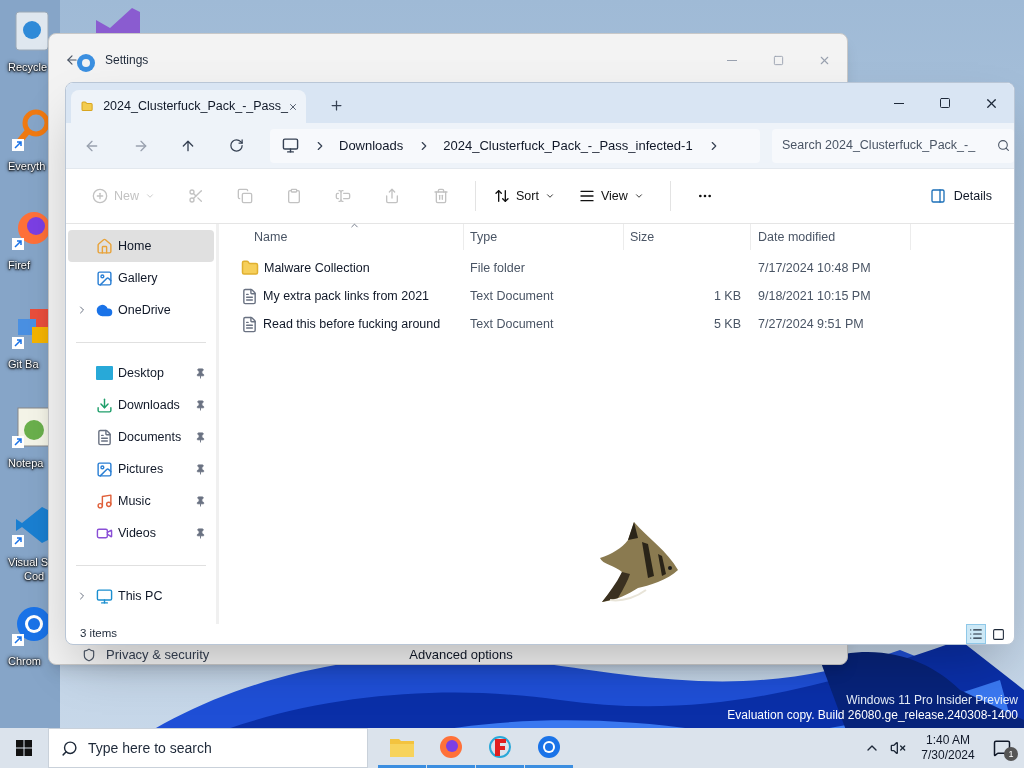 Image resolution: width=1024 pixels, height=768 pixels. What do you see at coordinates (831, 237) in the screenshot?
I see `column-header: Date modified` at bounding box center [831, 237].